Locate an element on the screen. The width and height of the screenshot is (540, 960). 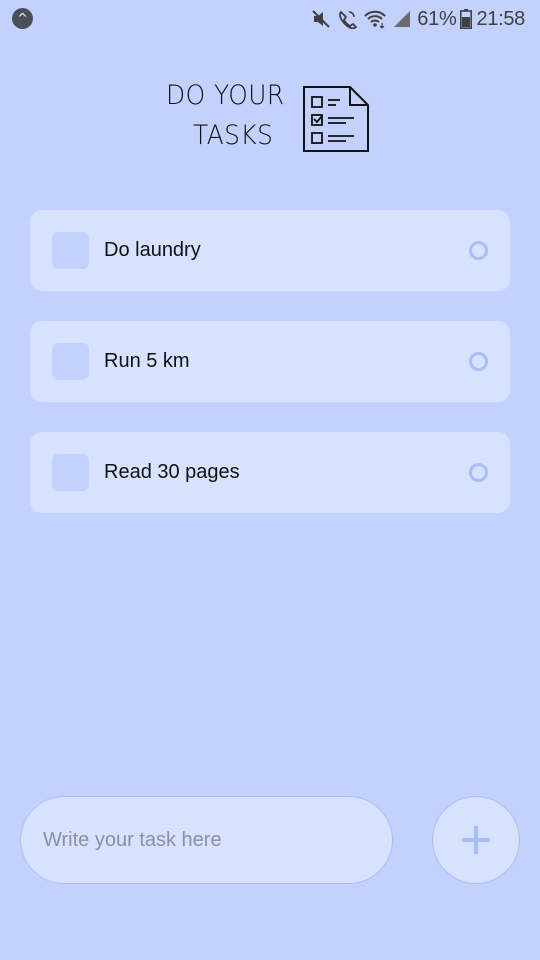
app-header: DO YOUR TASKS is located at coordinates (271, 120).